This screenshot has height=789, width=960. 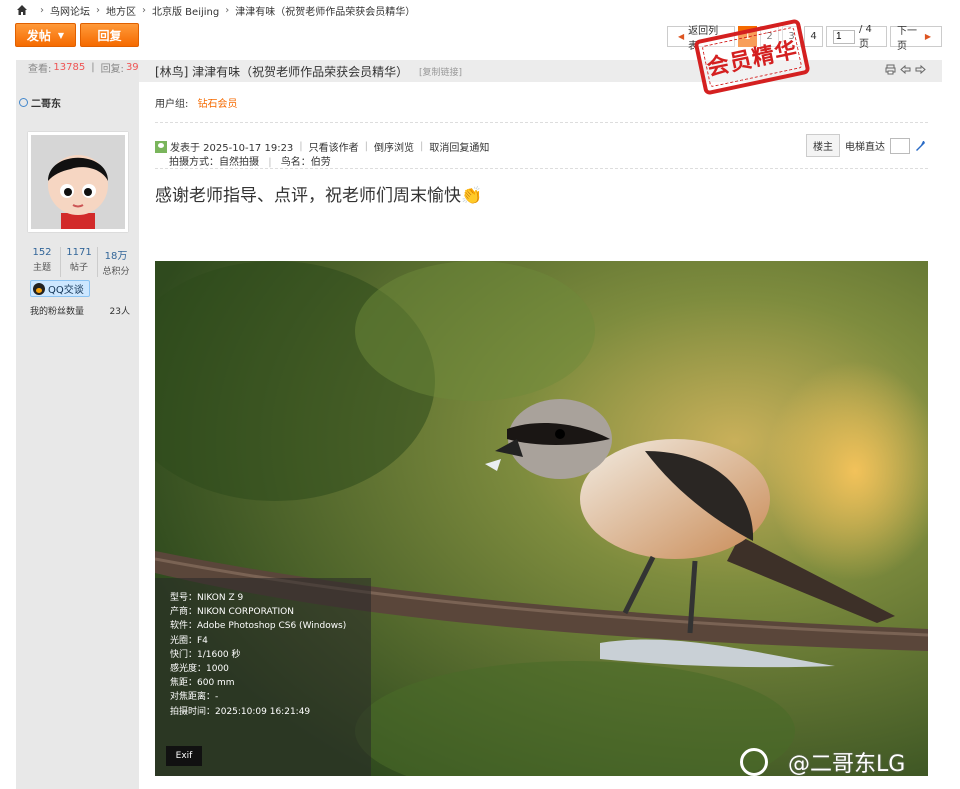 I want to click on page-link-4: 4, so click(x=813, y=36).